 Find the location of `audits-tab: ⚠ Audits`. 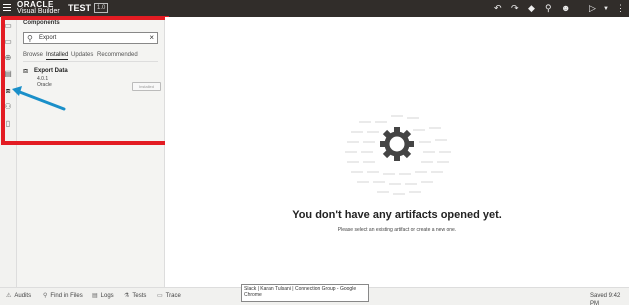

audits-tab: ⚠ Audits is located at coordinates (18, 296).